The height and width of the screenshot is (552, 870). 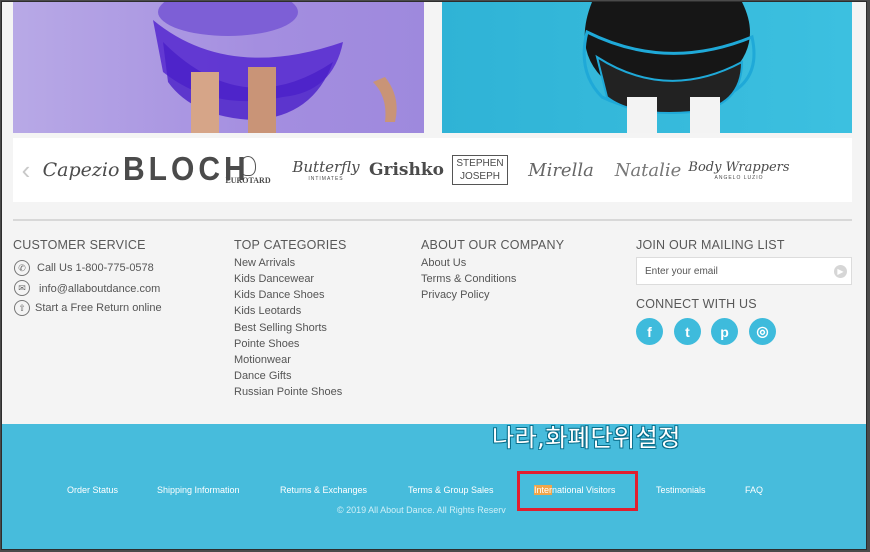 What do you see at coordinates (22, 288) in the screenshot?
I see `email-icon: ✉` at bounding box center [22, 288].